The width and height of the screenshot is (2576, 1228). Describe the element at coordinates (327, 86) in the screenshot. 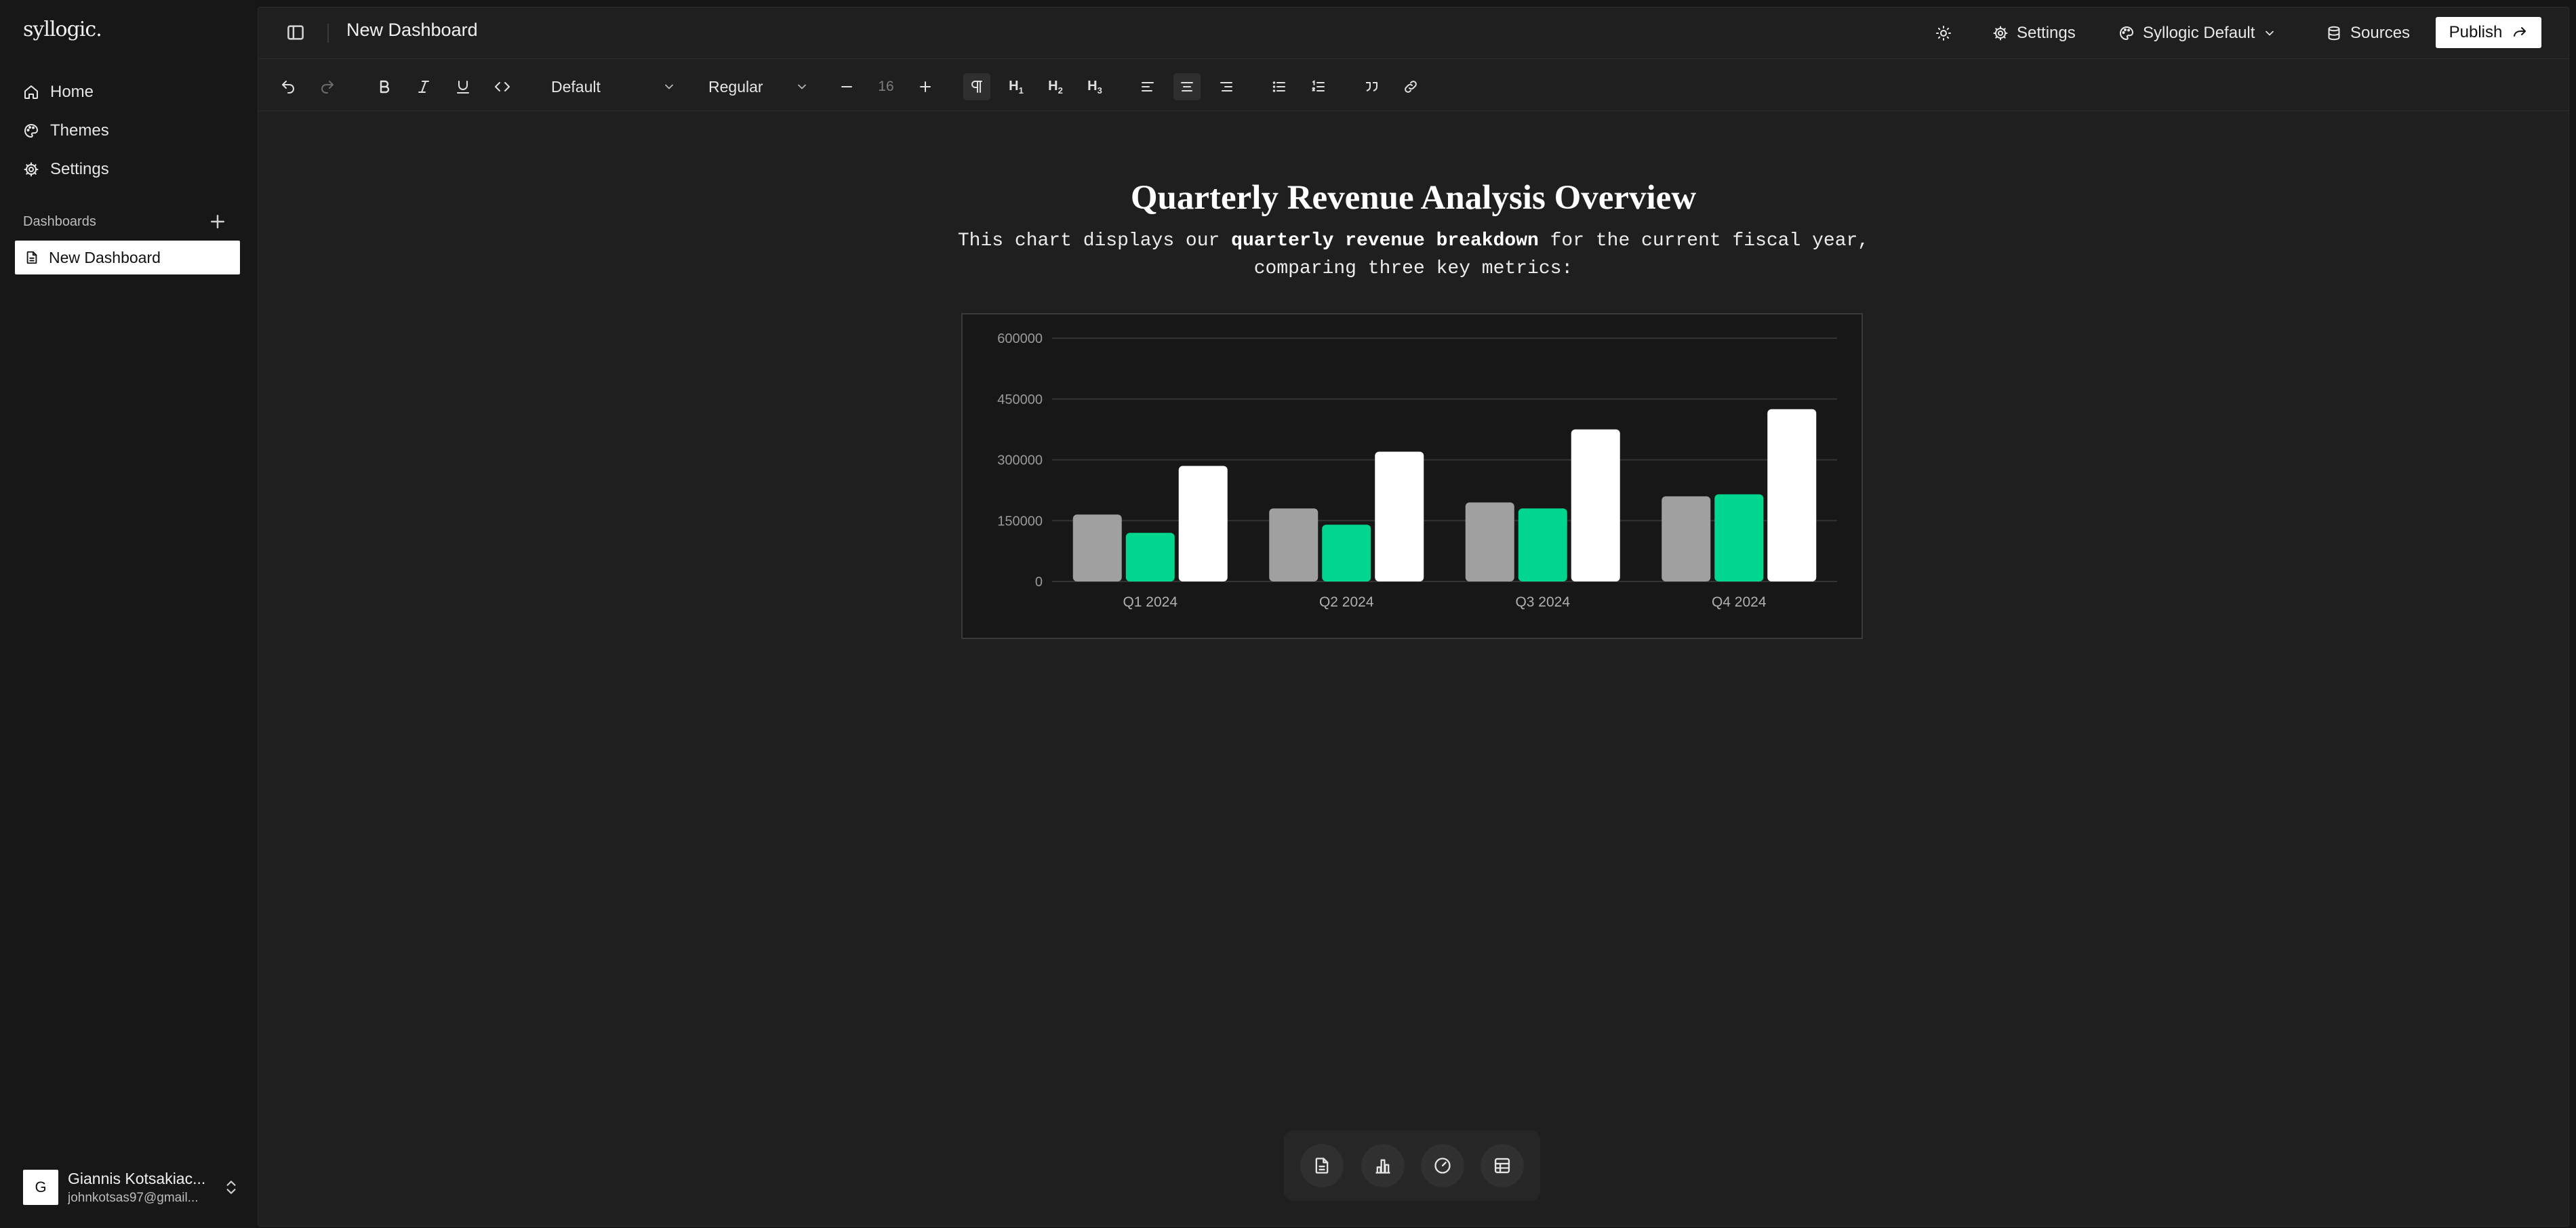

I see `redo-button` at that location.